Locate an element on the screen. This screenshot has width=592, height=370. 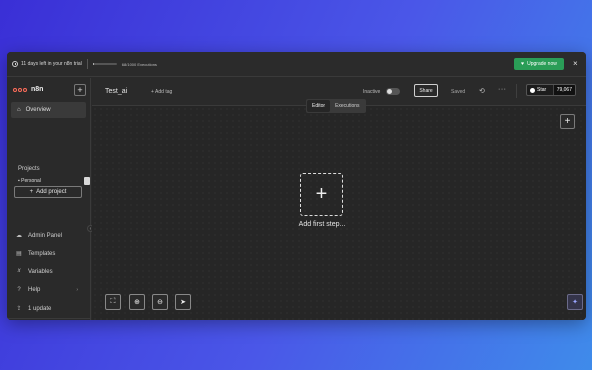
sidebar-item-label: Overview is located at coordinates (38, 110).